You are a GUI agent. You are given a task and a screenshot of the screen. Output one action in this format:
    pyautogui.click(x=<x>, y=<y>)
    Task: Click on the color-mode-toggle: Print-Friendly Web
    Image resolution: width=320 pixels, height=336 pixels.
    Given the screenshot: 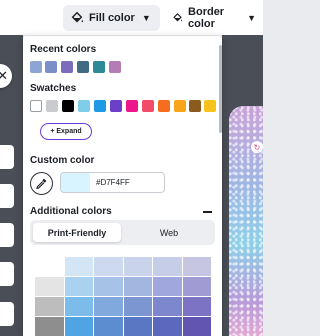 What is the action you would take?
    pyautogui.click(x=122, y=232)
    